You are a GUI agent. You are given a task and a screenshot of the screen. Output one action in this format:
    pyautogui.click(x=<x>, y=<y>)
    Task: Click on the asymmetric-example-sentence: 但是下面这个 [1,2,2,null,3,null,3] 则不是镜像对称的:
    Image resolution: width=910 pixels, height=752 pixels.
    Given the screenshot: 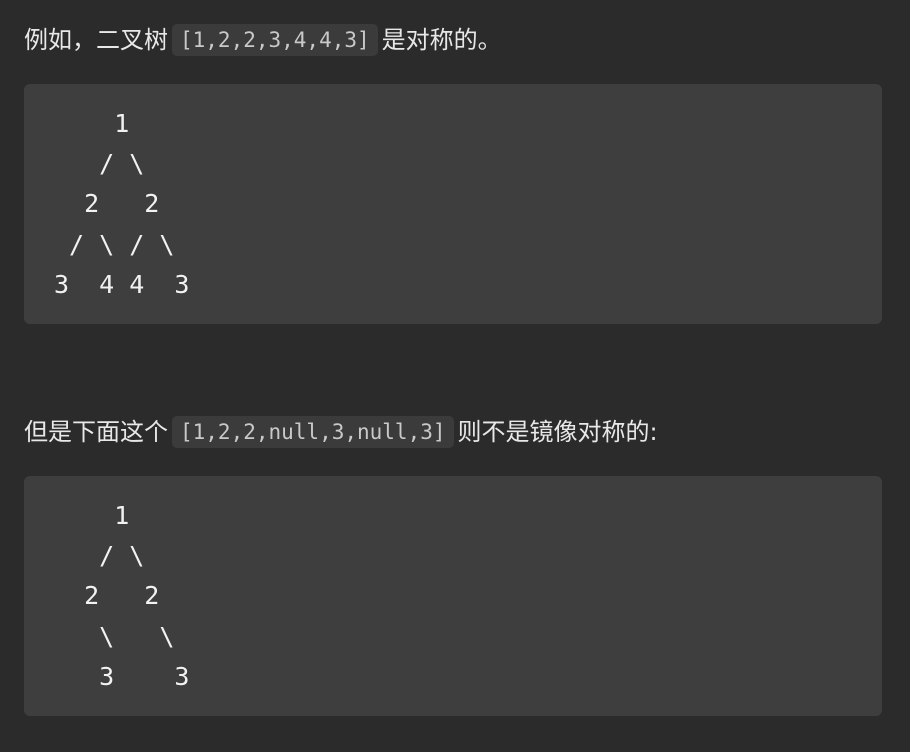 What is the action you would take?
    pyautogui.click(x=341, y=432)
    